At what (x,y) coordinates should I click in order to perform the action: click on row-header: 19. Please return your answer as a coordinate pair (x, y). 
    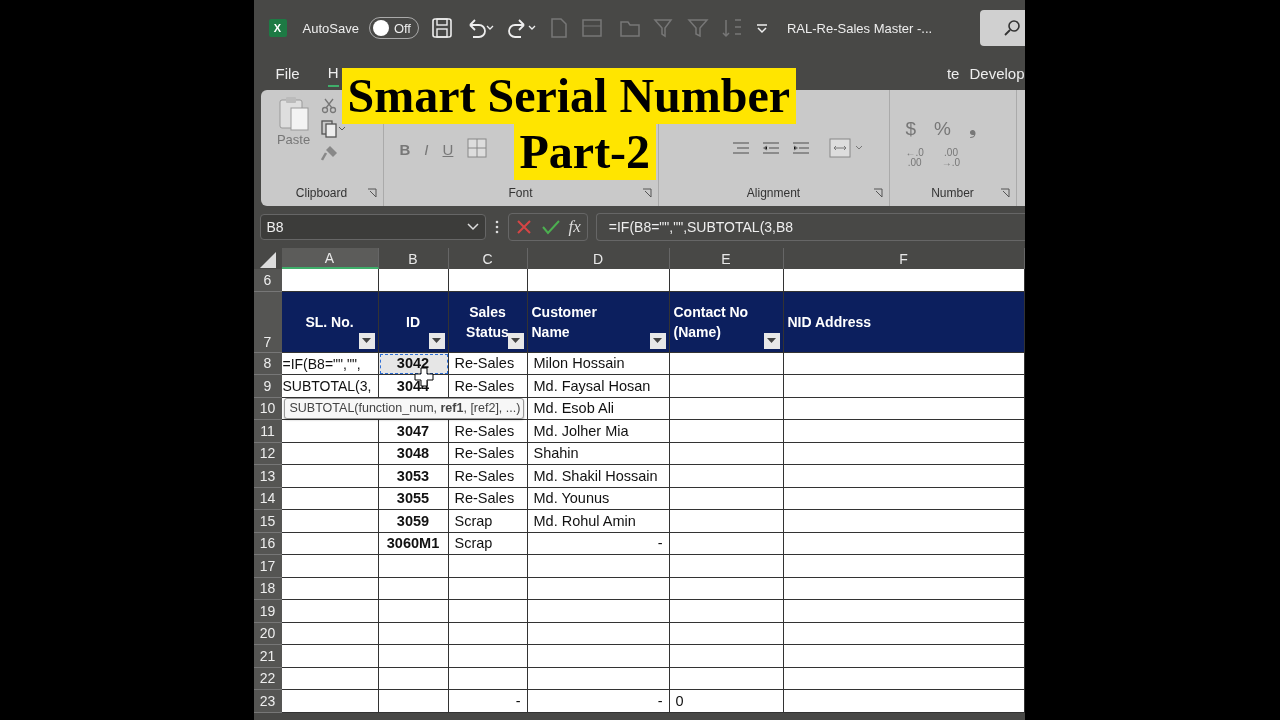
    Looking at the image, I should click on (267, 611).